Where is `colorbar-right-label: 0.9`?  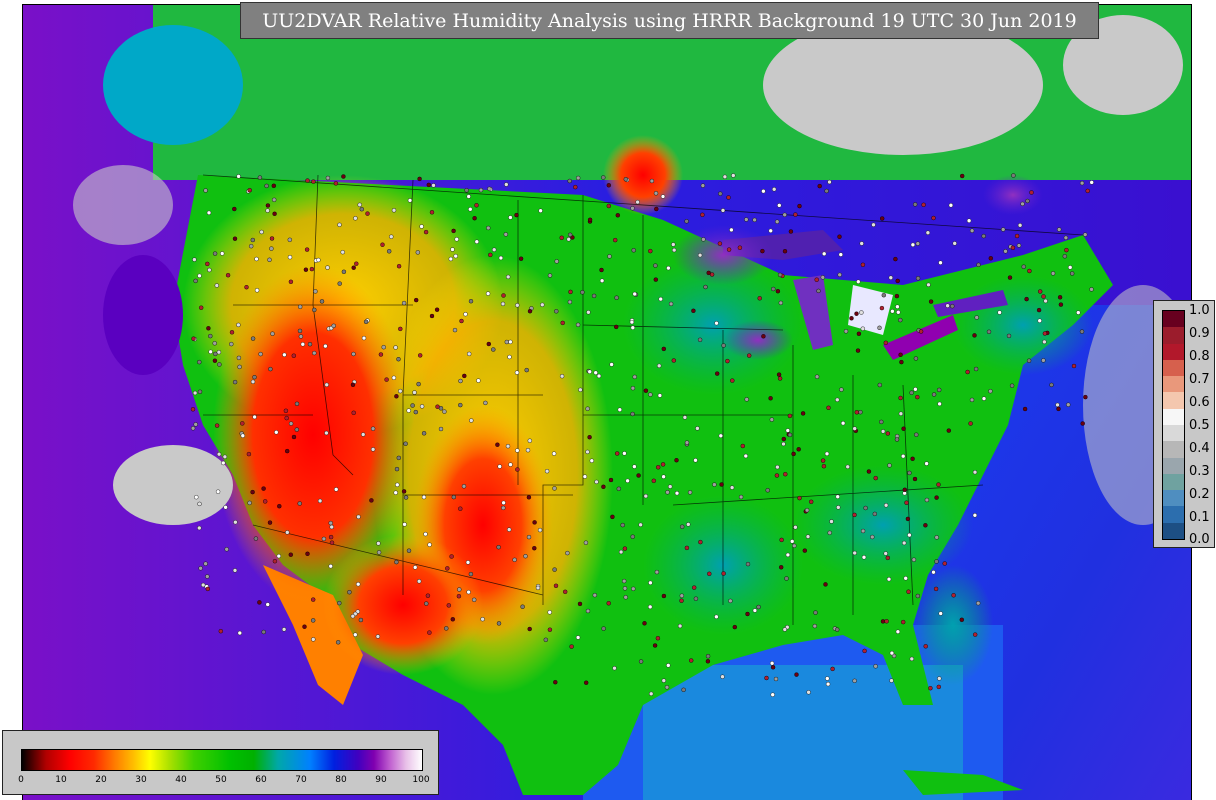
colorbar-right-label: 0.9 is located at coordinates (1199, 333).